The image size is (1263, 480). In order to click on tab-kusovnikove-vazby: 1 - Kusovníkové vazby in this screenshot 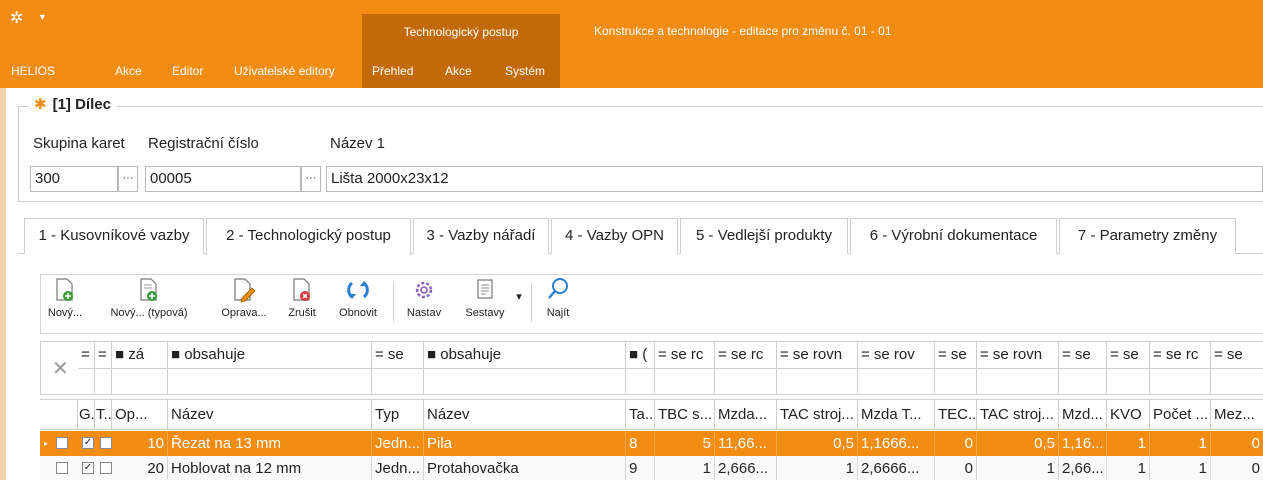, I will do `click(114, 236)`.